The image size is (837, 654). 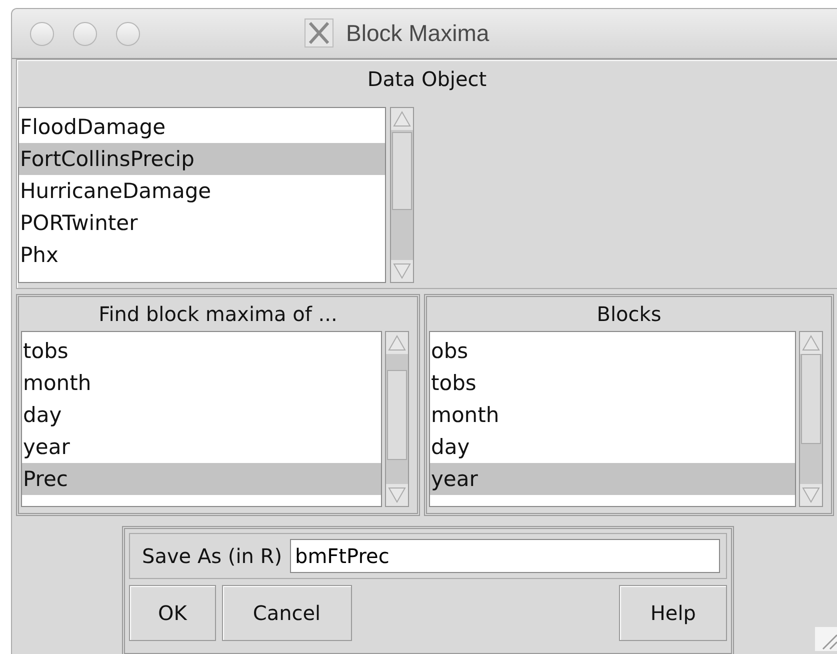 I want to click on button: Help, so click(x=673, y=613).